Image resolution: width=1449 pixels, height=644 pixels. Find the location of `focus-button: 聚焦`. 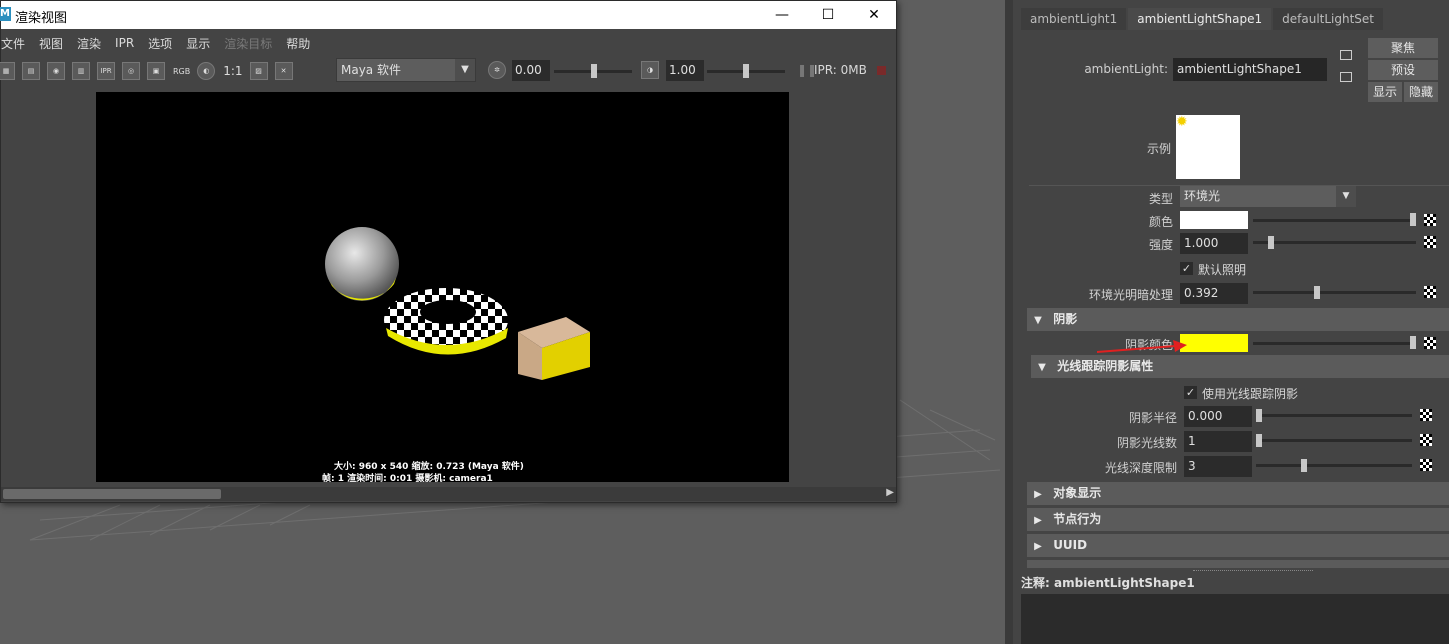

focus-button: 聚焦 is located at coordinates (1403, 48).